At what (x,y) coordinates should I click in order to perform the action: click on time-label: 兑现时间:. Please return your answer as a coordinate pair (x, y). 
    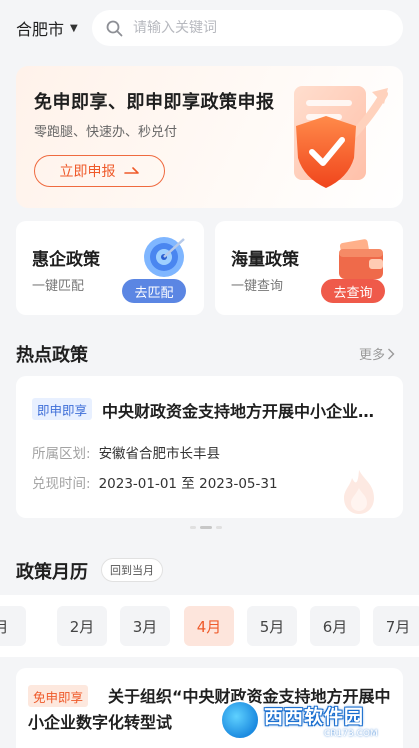
    Looking at the image, I should click on (61, 484).